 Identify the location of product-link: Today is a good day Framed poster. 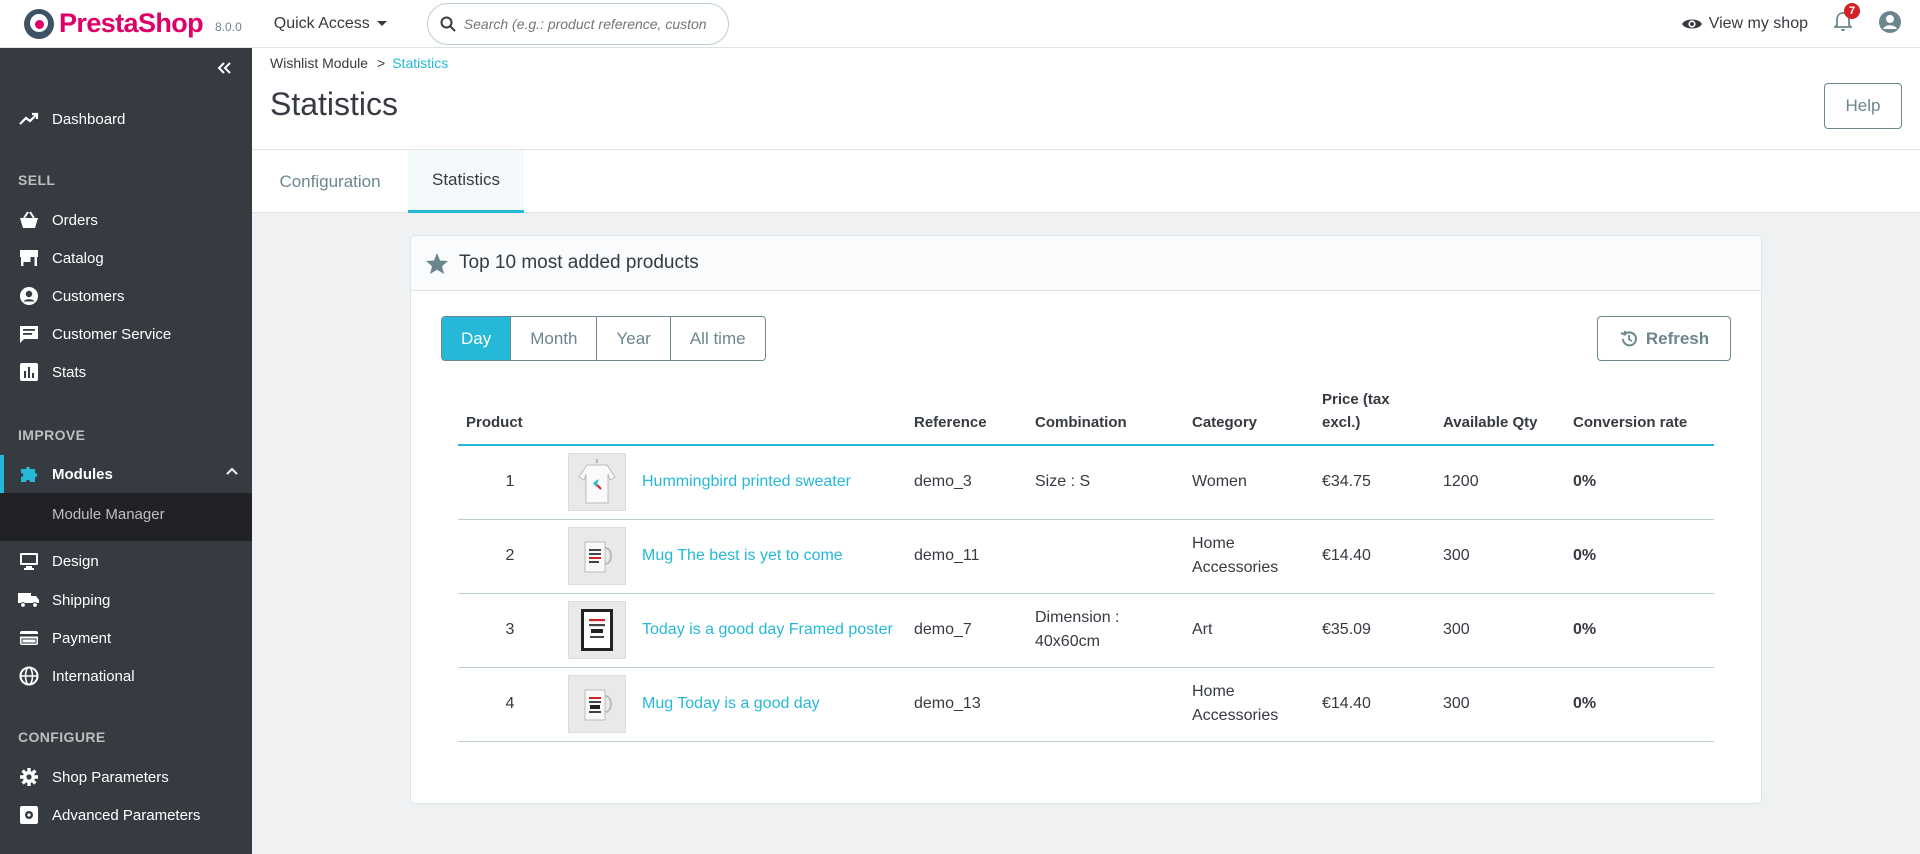
(767, 629).